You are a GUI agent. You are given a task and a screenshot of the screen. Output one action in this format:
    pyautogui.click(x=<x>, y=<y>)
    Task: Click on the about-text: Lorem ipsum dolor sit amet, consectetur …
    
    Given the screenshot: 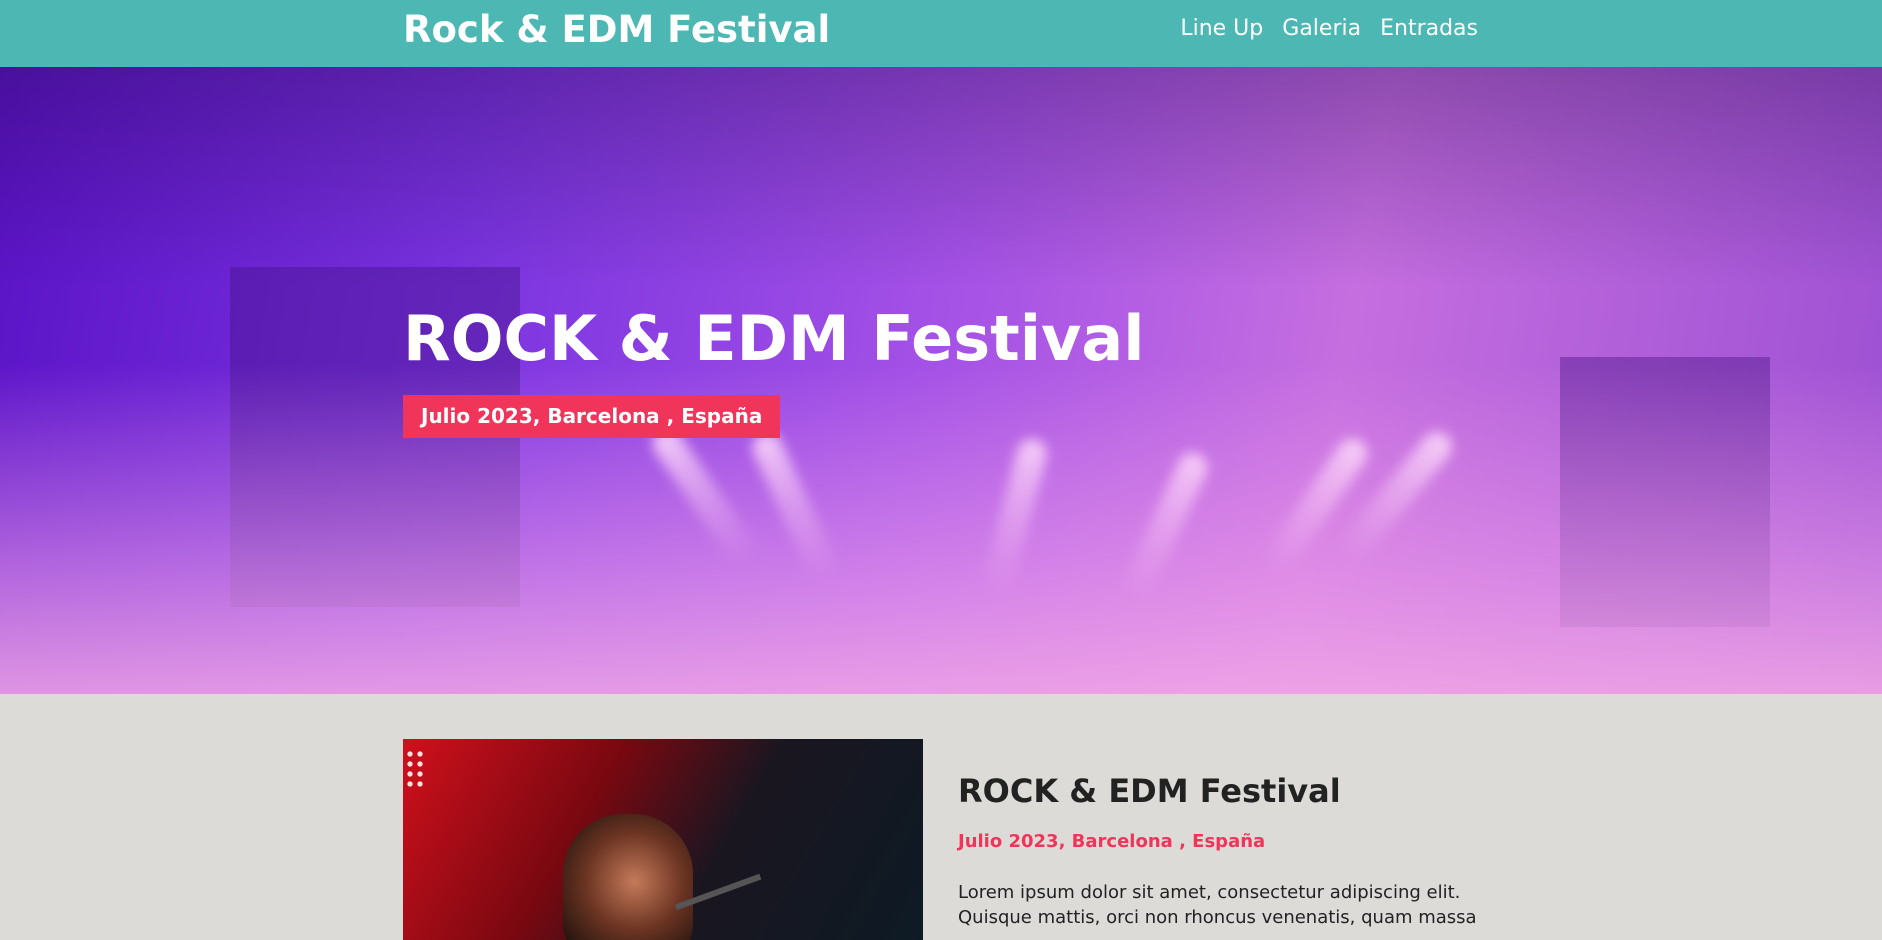 What is the action you would take?
    pyautogui.click(x=1217, y=905)
    